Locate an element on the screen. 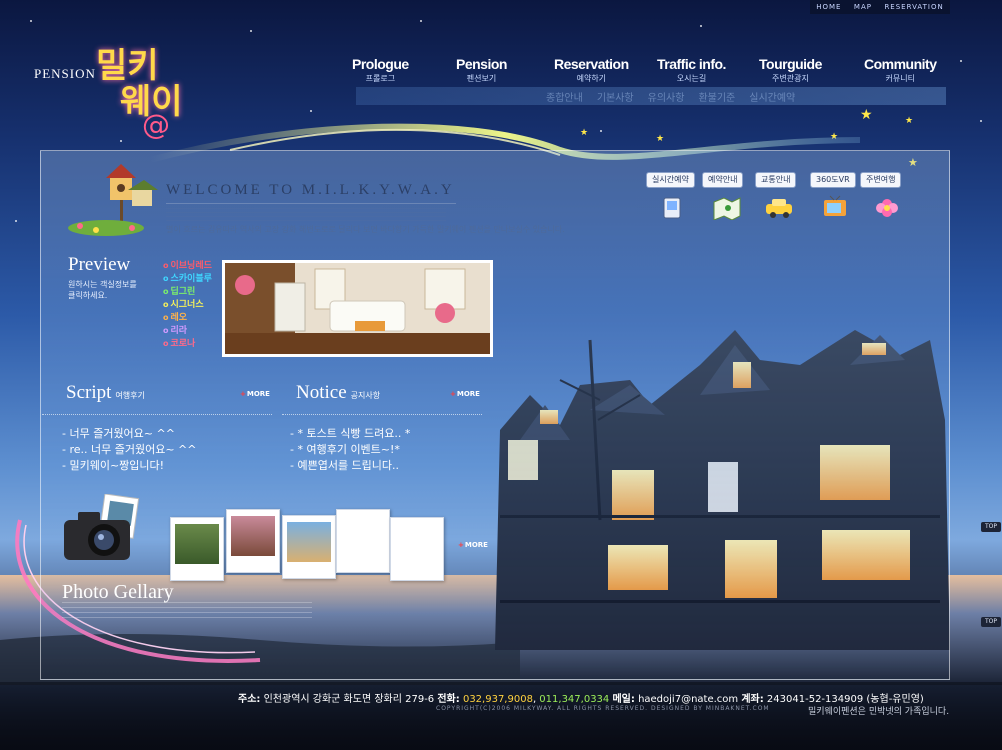 This screenshot has height=750, width=1002. nav-reservation: Reservation 예약하기 is located at coordinates (591, 70).